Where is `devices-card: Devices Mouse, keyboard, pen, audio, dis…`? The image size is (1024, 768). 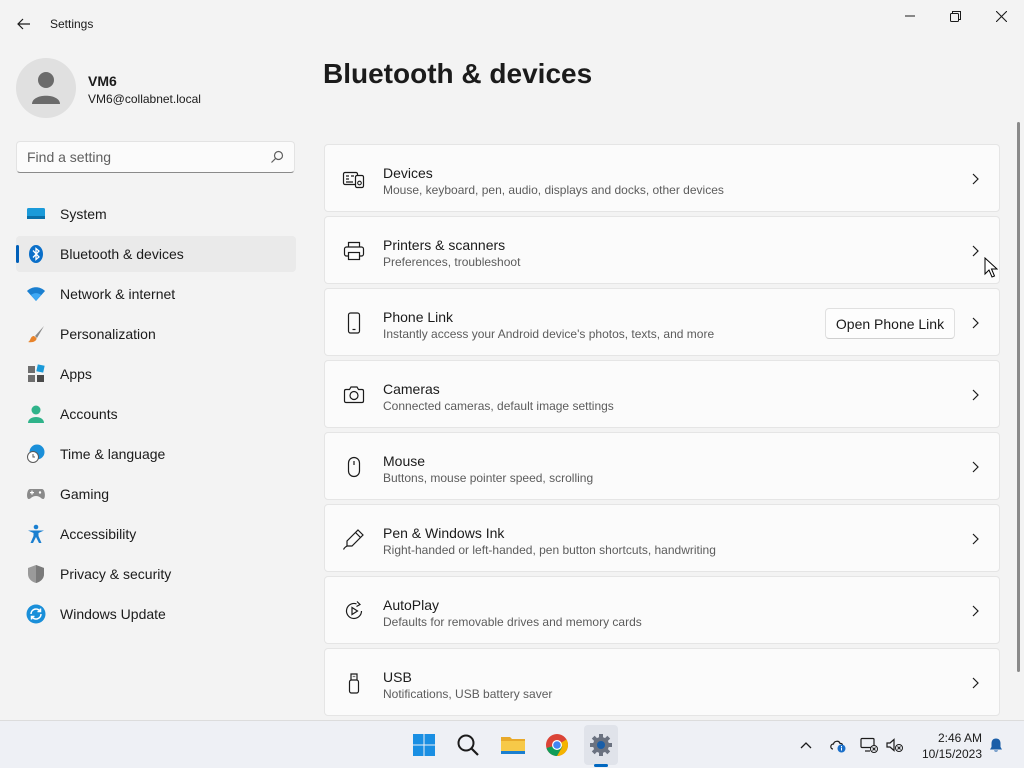
devices-card: Devices Mouse, keyboard, pen, audio, dis… is located at coordinates (662, 178).